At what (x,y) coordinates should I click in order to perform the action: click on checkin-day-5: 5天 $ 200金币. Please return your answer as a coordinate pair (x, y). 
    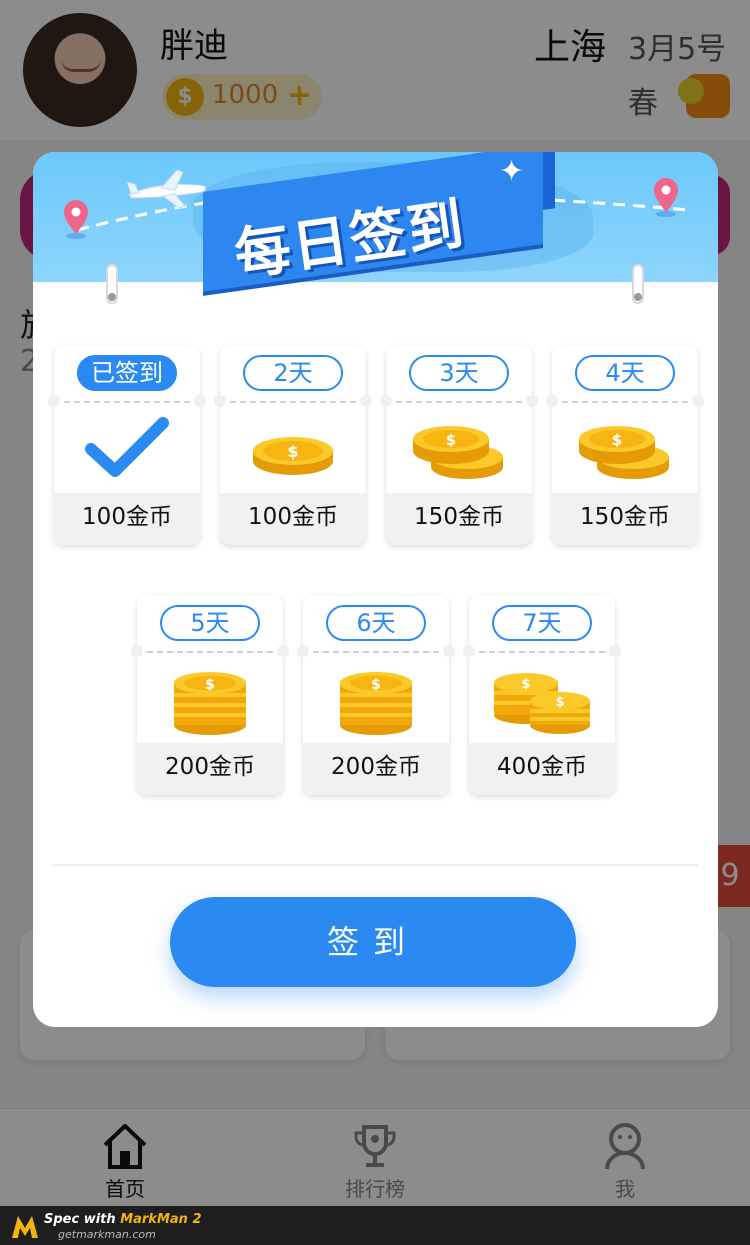
    Looking at the image, I should click on (210, 695).